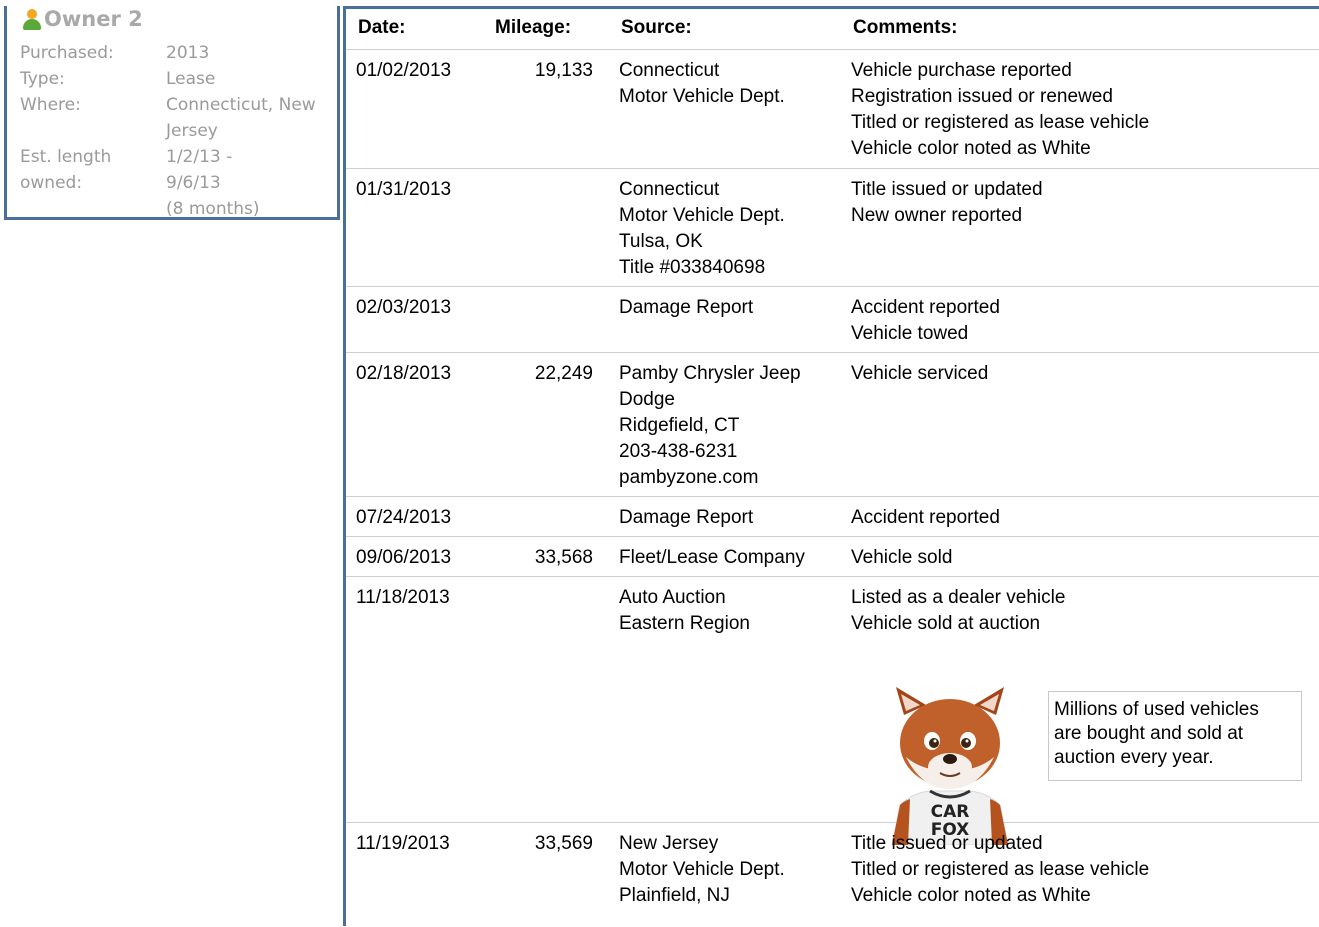  What do you see at coordinates (563, 373) in the screenshot?
I see `row-mileage: 22,249` at bounding box center [563, 373].